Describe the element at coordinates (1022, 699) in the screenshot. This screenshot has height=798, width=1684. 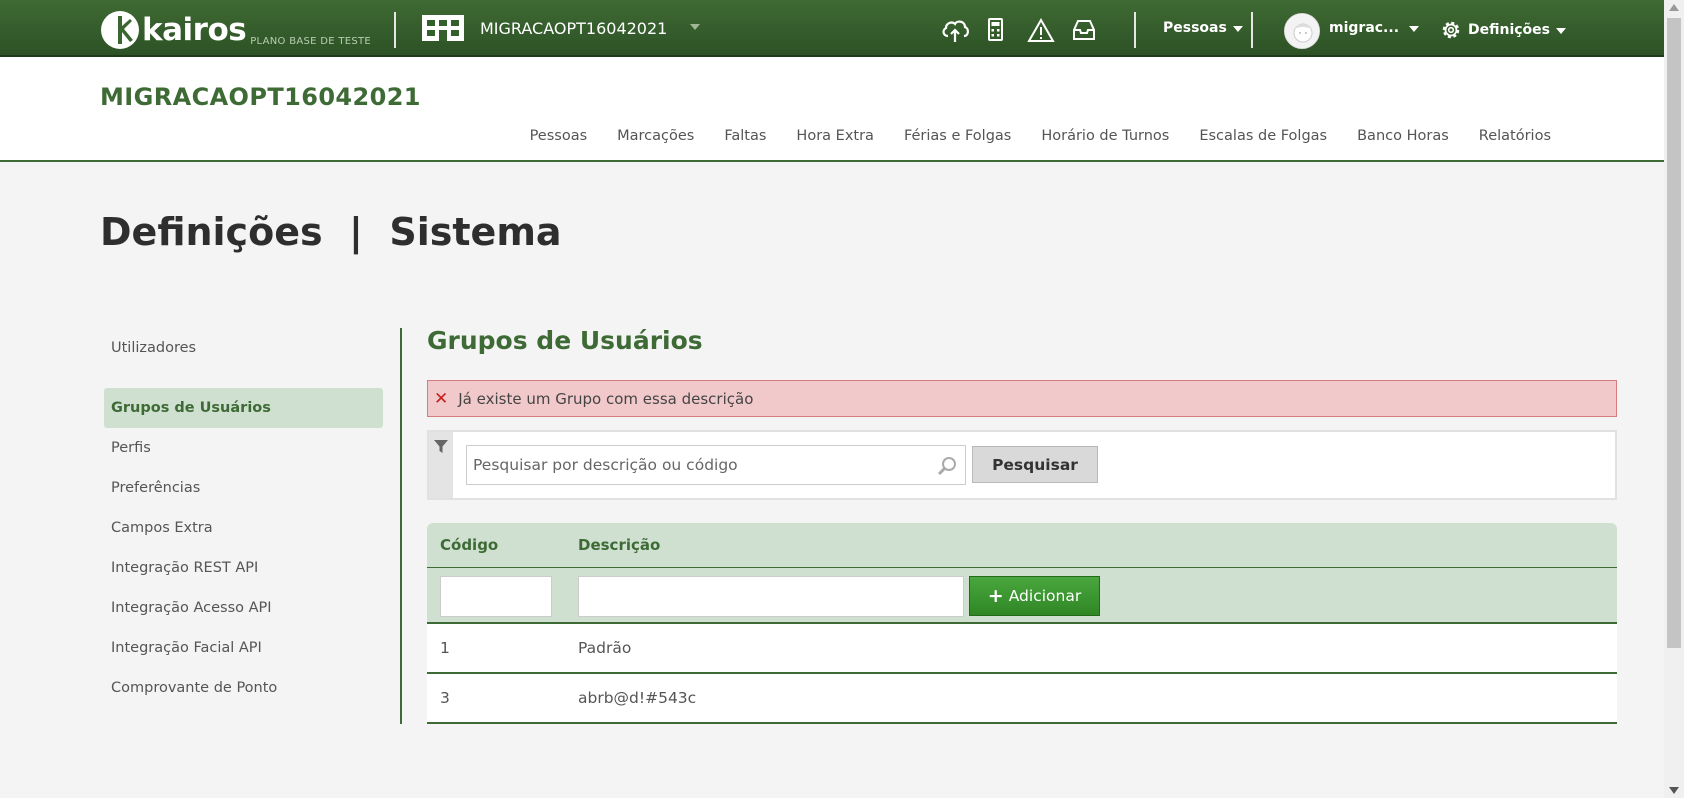
I see `table-row: 3 abrb@d!#543c` at that location.